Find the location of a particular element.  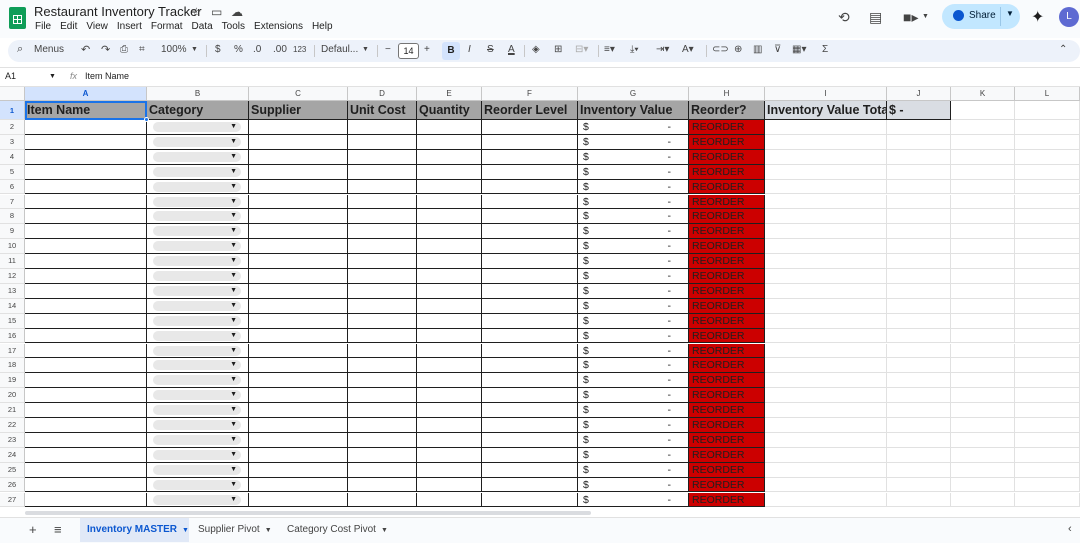

row-header: 21 is located at coordinates (12, 410).